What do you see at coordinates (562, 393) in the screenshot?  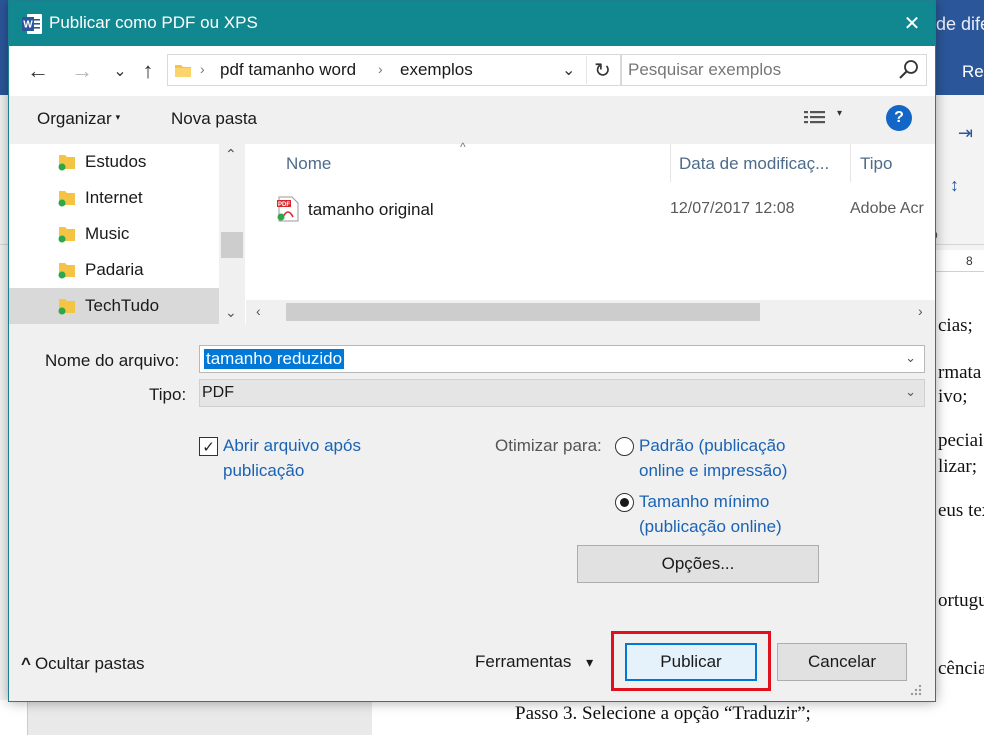 I see `type-select: PDF ⌄` at bounding box center [562, 393].